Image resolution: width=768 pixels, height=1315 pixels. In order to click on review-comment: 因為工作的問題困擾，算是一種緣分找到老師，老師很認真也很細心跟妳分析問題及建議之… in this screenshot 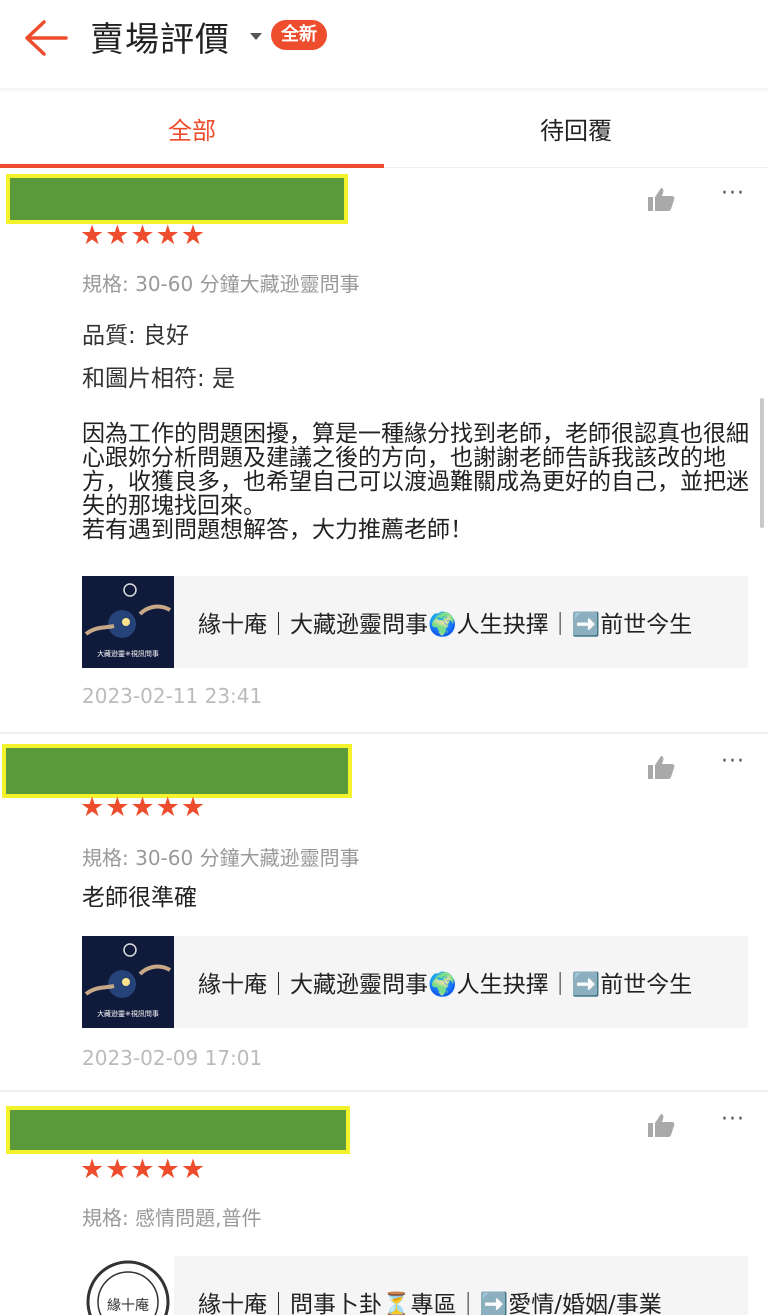, I will do `click(415, 482)`.